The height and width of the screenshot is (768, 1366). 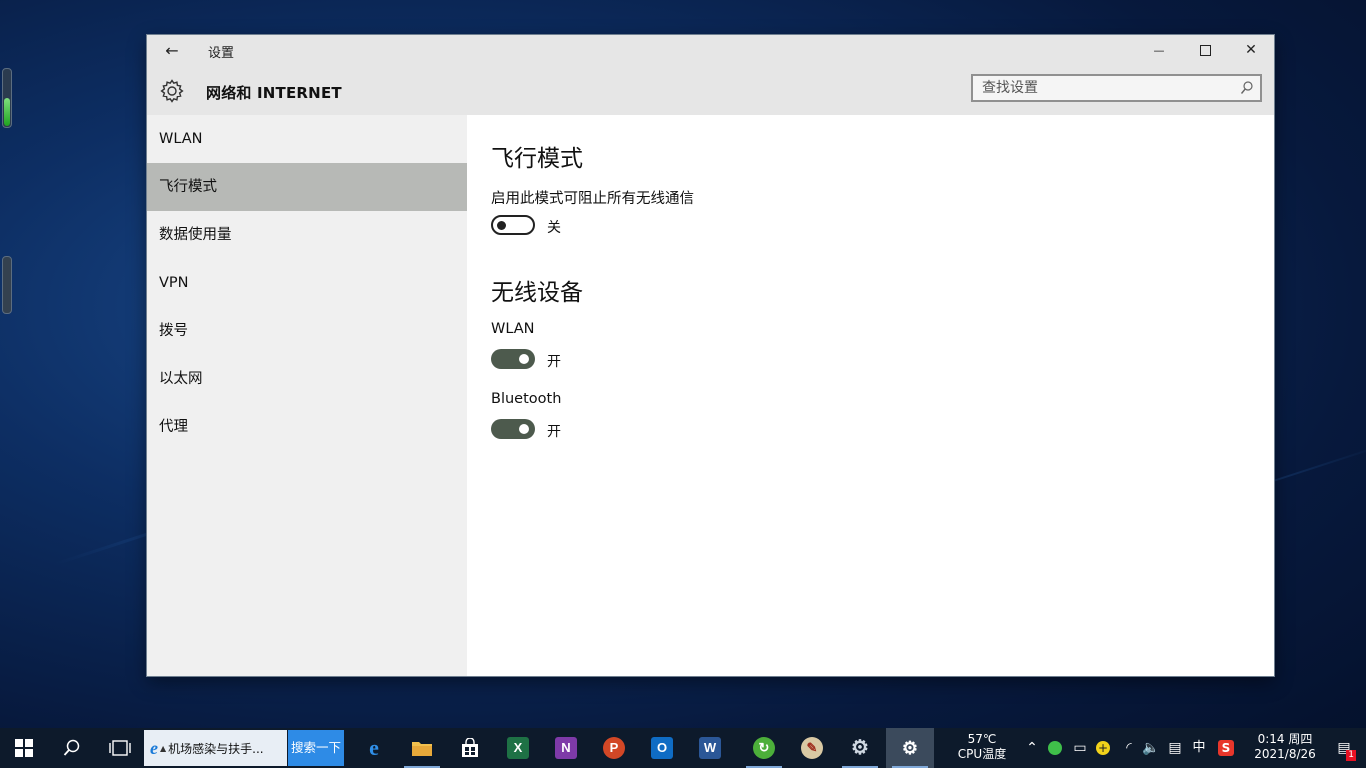 What do you see at coordinates (163, 748) in the screenshot?
I see `caret-icon: ▲` at bounding box center [163, 748].